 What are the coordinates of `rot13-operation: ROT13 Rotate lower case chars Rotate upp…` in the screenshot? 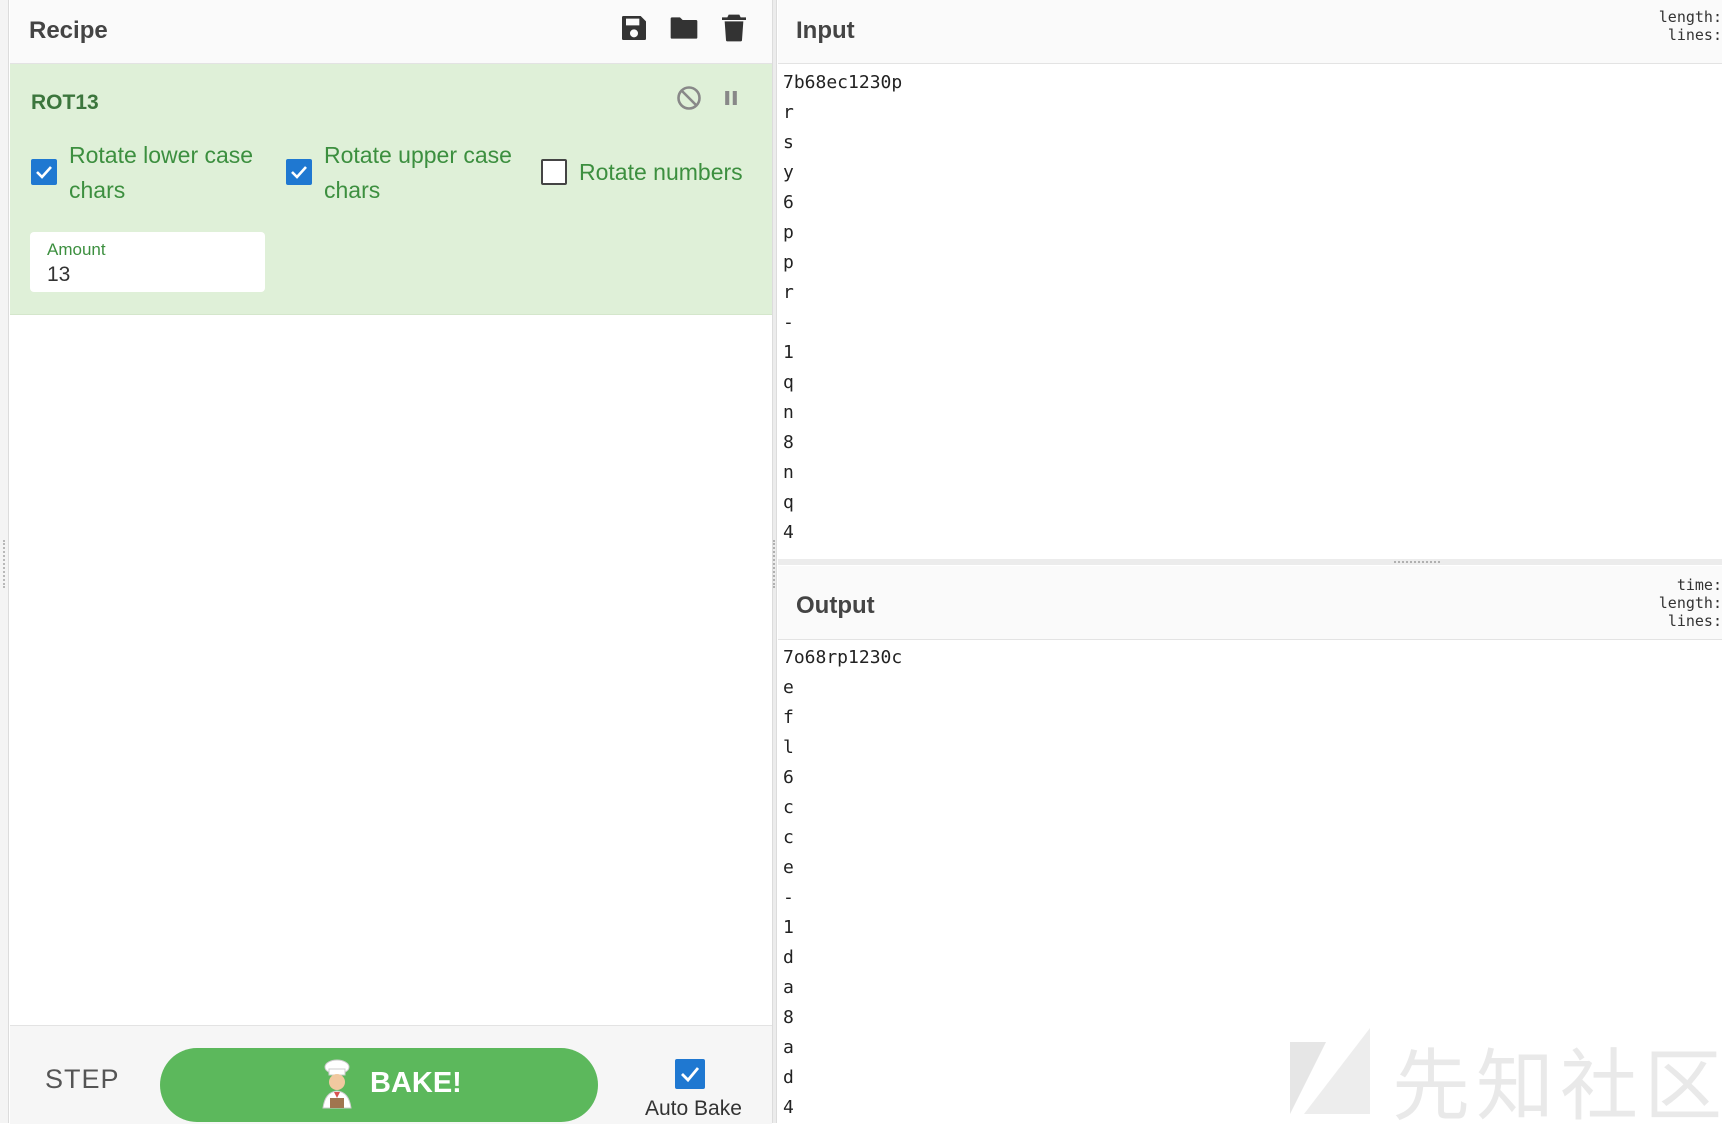 It's located at (391, 189).